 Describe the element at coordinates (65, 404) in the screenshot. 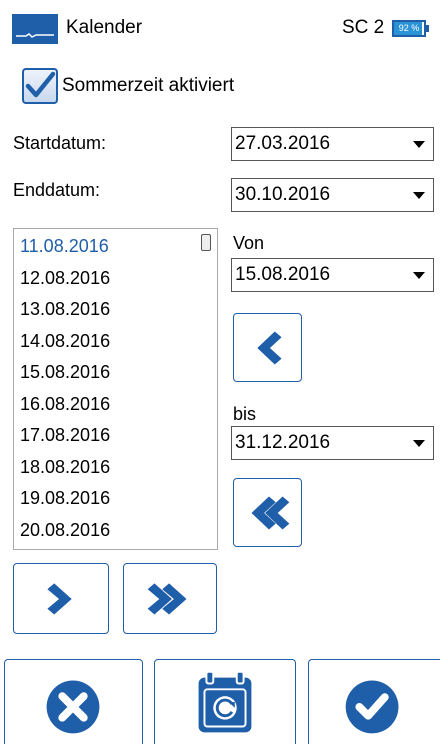

I see `list-item: 16.08.2016` at that location.